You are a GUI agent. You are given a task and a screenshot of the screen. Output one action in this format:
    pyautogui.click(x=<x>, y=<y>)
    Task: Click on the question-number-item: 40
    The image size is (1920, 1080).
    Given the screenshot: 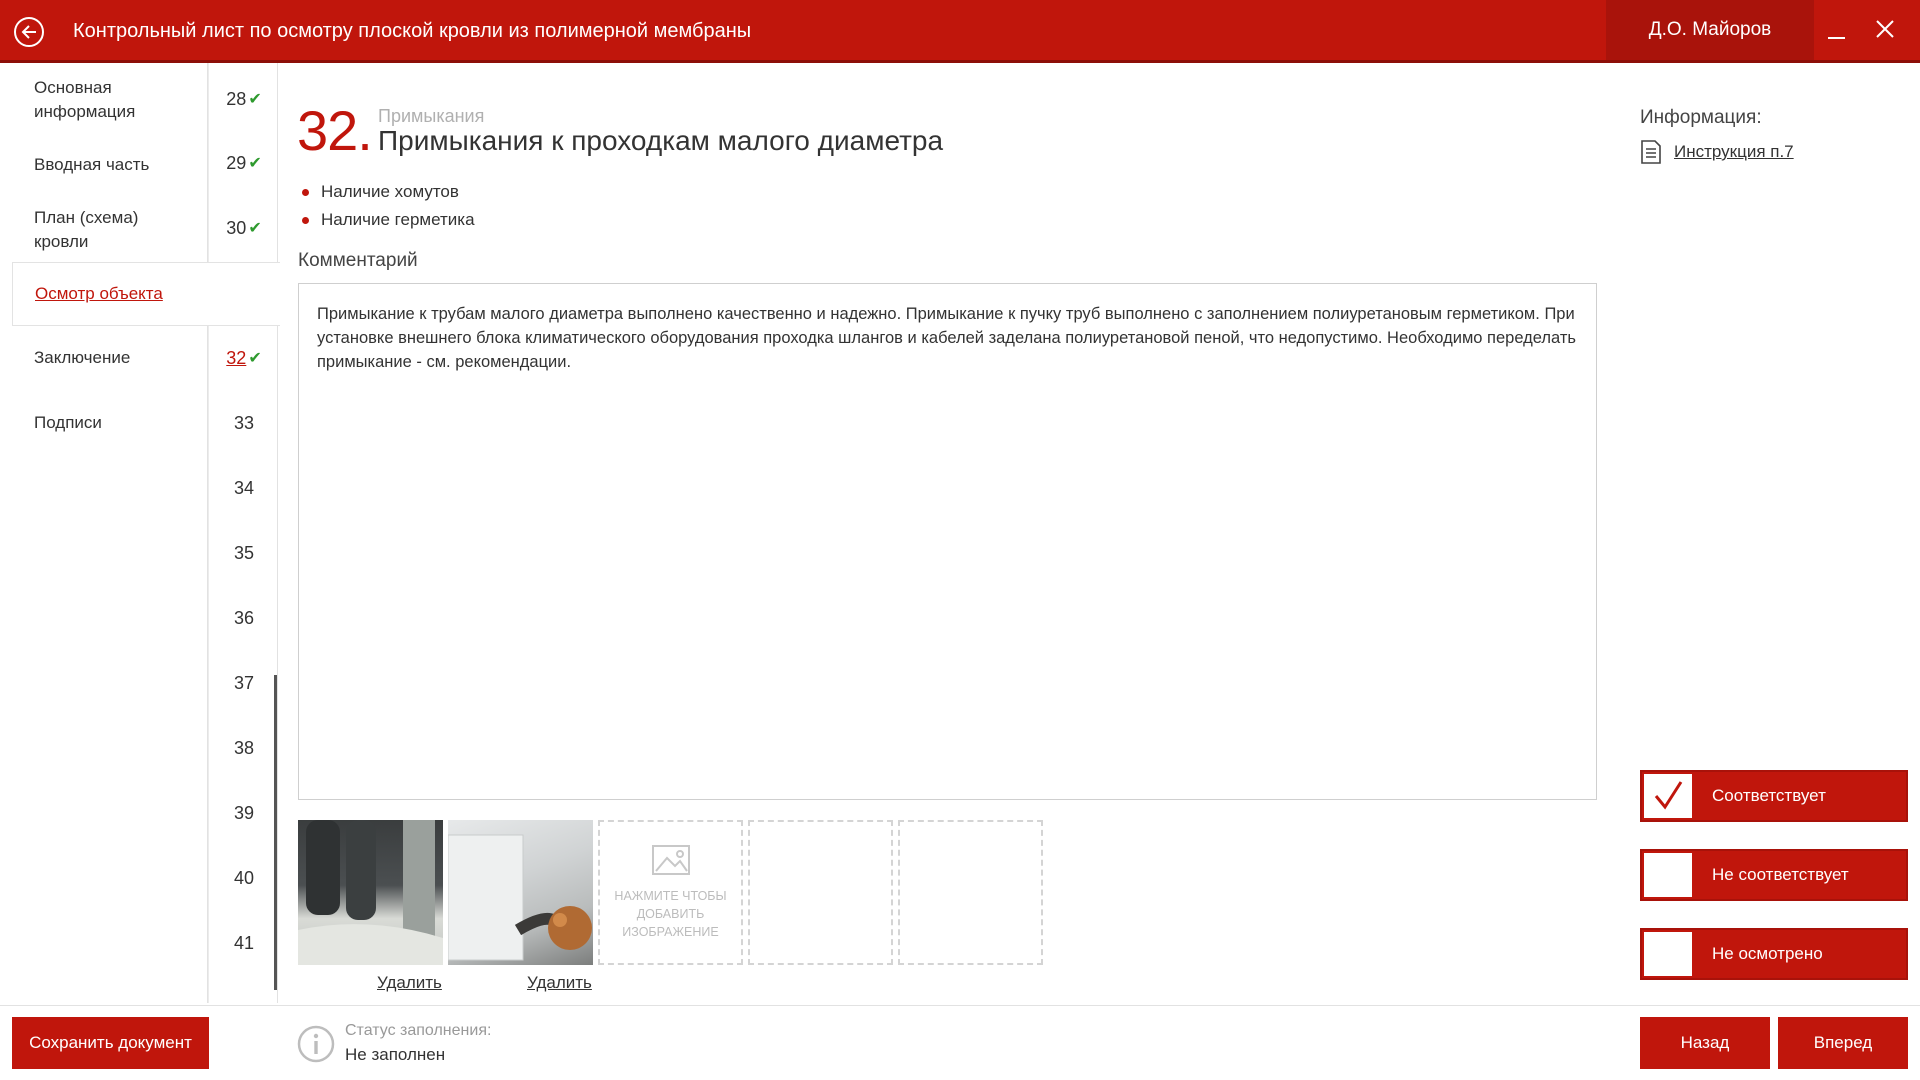 What is the action you would take?
    pyautogui.click(x=244, y=878)
    